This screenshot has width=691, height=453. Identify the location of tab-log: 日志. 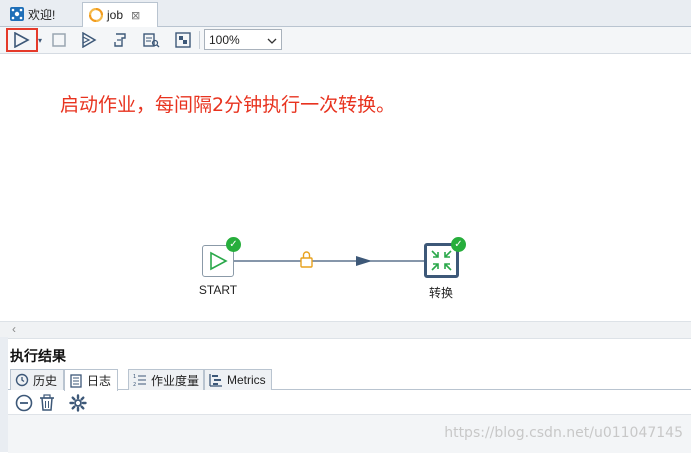
(91, 380).